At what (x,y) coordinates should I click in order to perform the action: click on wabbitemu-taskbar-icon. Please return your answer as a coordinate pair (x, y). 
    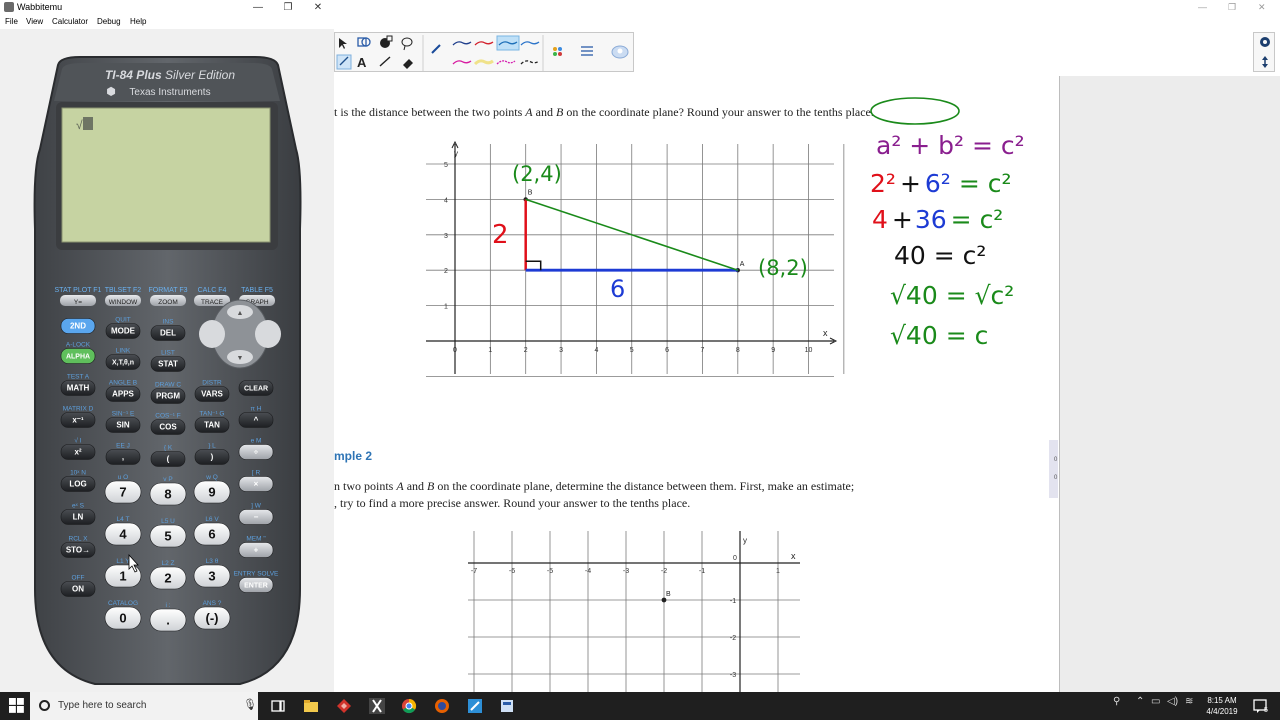
    Looking at the image, I should click on (377, 706).